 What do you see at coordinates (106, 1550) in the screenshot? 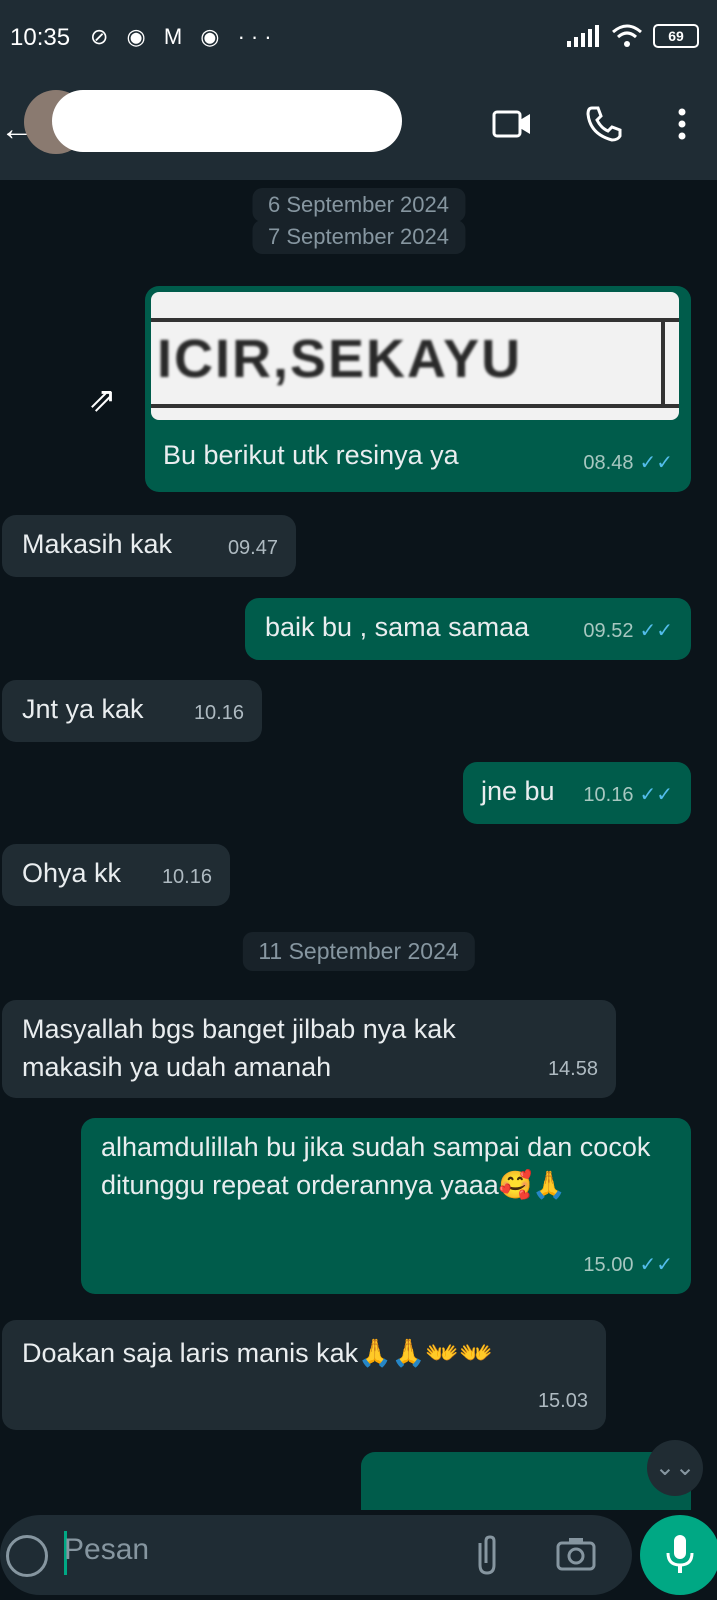
I see `message-input: Pesan` at bounding box center [106, 1550].